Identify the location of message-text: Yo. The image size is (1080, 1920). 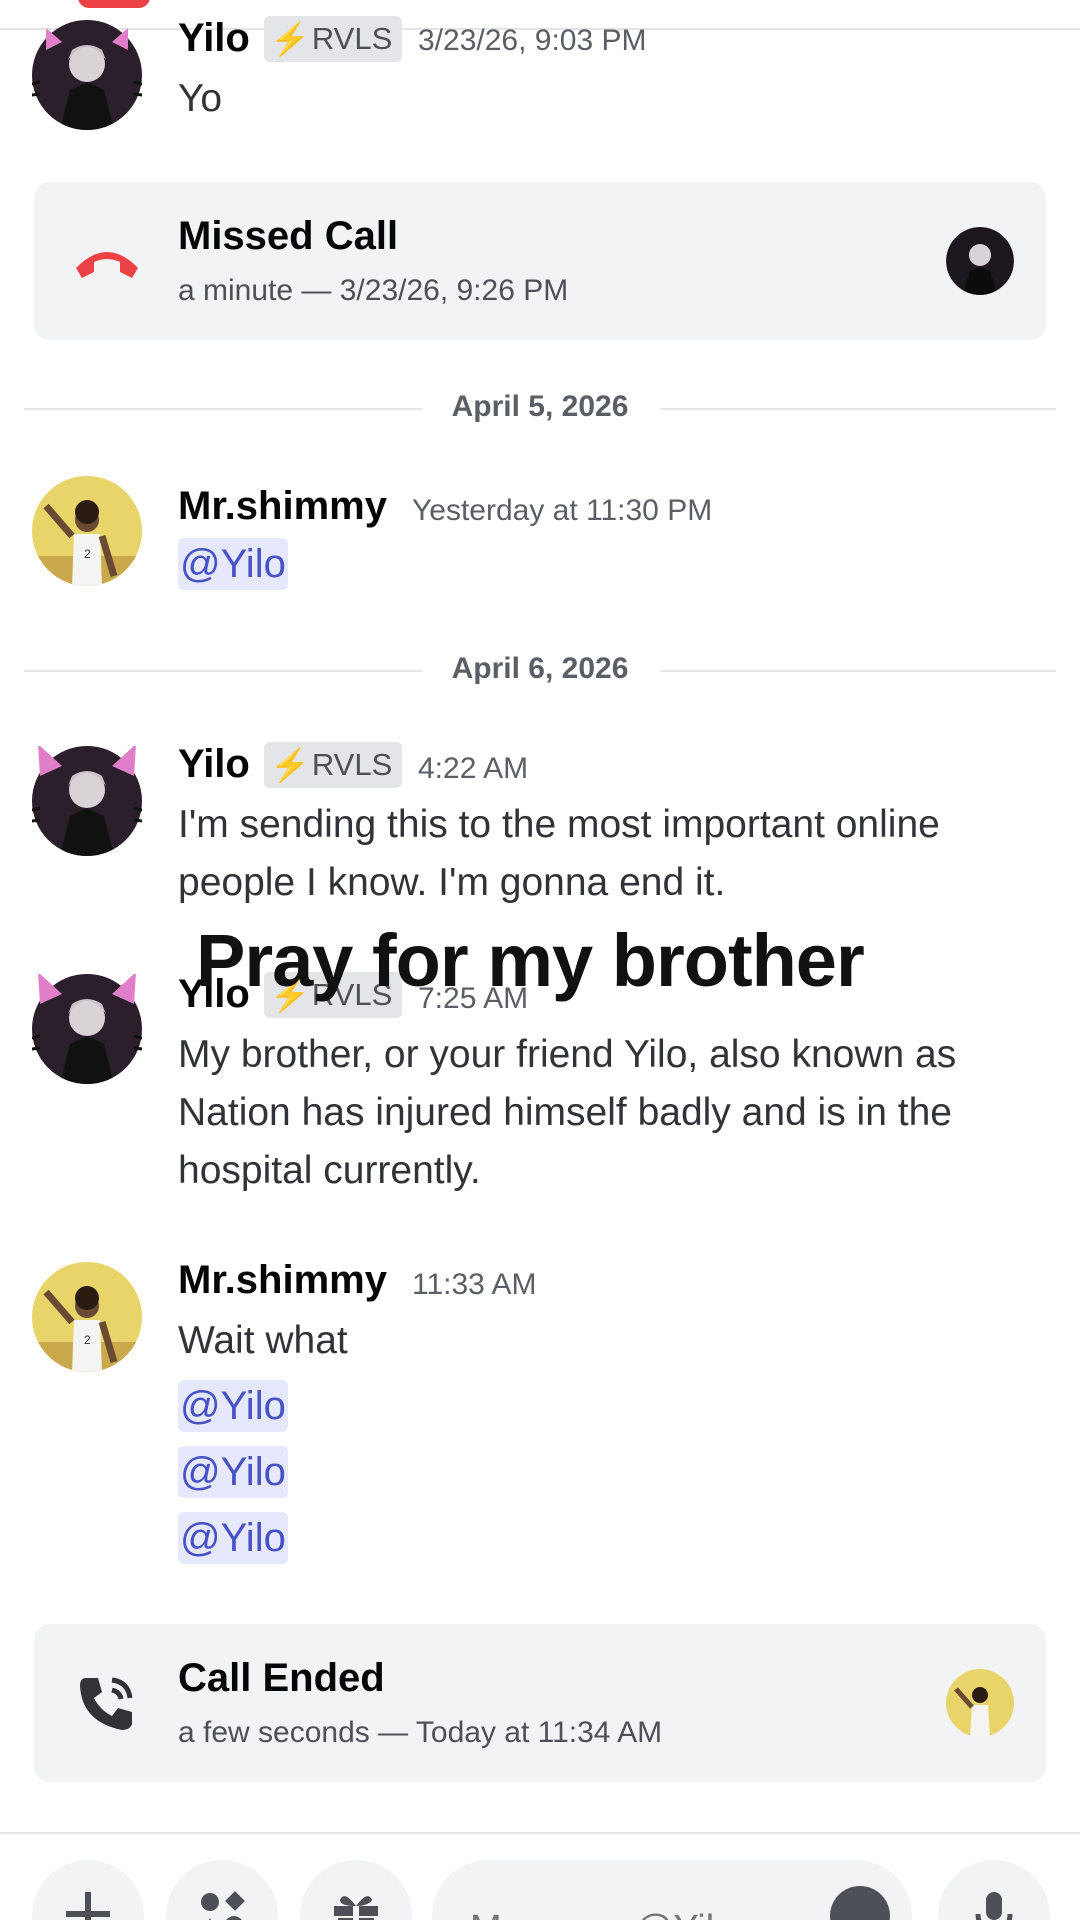
(200, 98).